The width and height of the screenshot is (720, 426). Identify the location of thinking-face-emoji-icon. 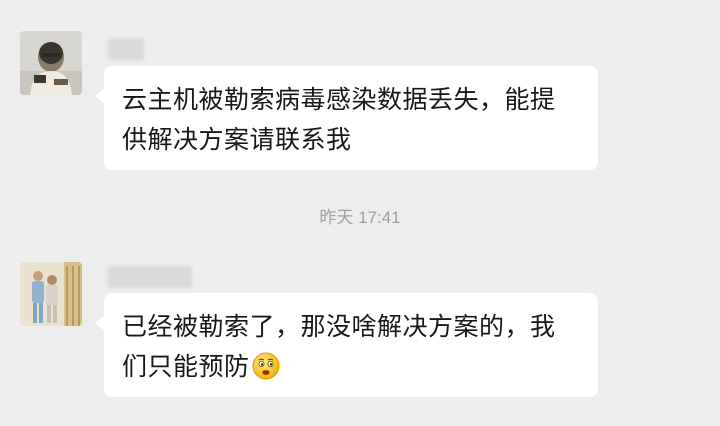
(266, 366).